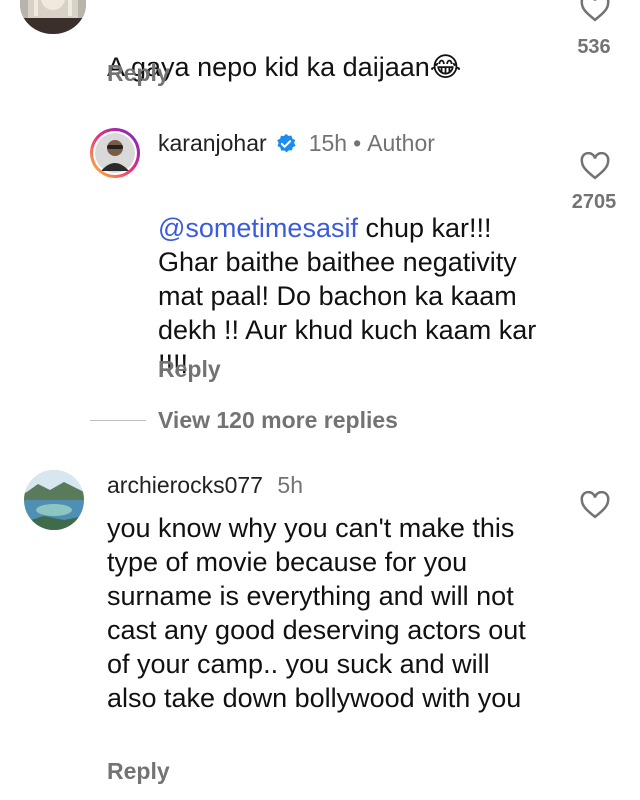 The height and width of the screenshot is (800, 640). What do you see at coordinates (284, 67) in the screenshot?
I see `comment-text: A gaya nepo kid ka daijaan😂` at bounding box center [284, 67].